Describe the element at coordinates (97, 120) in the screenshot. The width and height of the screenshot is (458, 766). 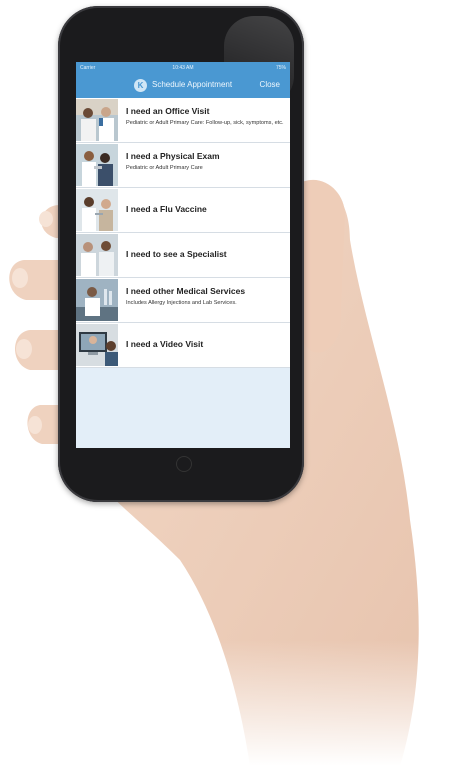
I see `doctor-photo-icon` at that location.